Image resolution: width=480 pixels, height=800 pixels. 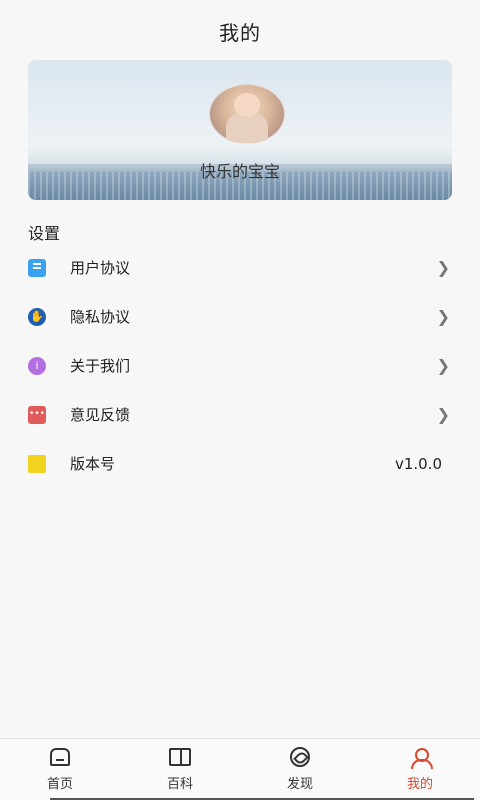 What do you see at coordinates (44, 233) in the screenshot?
I see `settings-title: 设置` at bounding box center [44, 233].